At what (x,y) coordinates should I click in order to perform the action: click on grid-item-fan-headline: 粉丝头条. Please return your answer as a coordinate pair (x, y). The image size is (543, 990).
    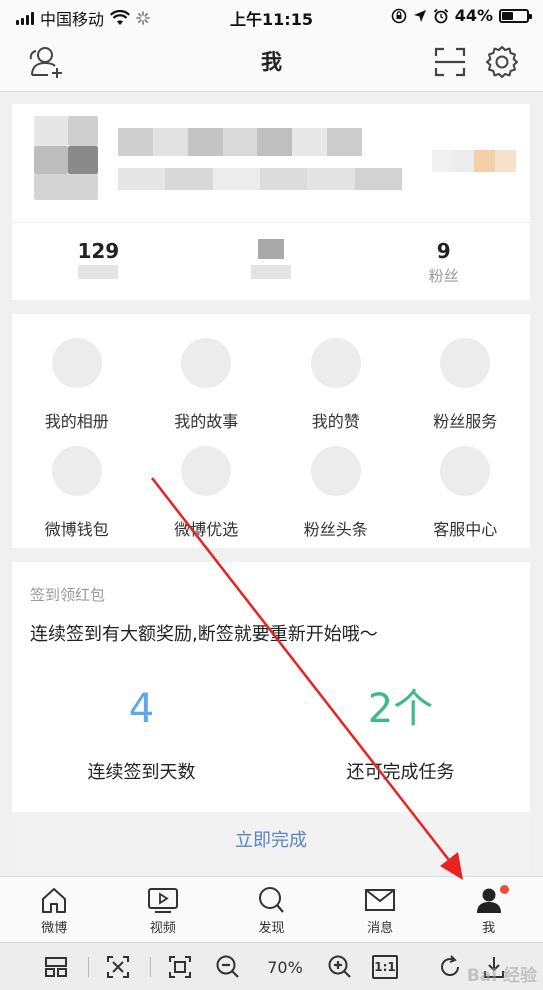
    Looking at the image, I should click on (336, 494).